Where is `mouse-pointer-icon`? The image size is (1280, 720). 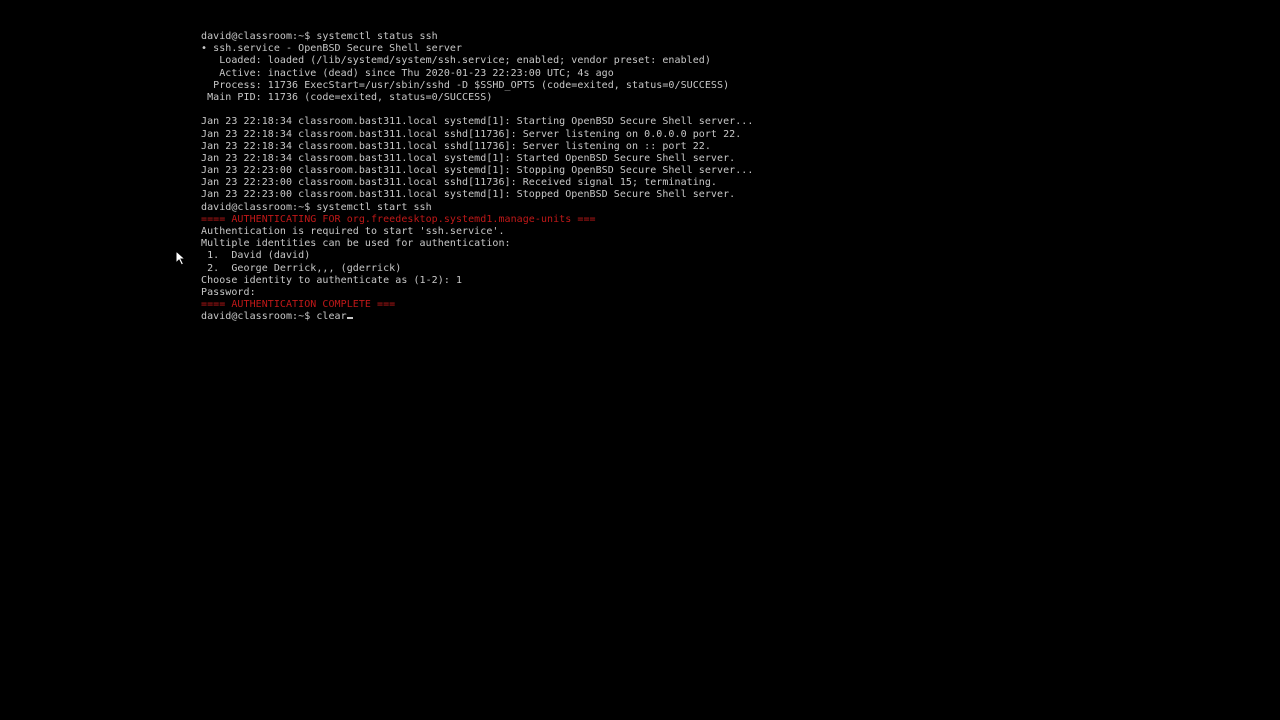
mouse-pointer-icon is located at coordinates (181, 258).